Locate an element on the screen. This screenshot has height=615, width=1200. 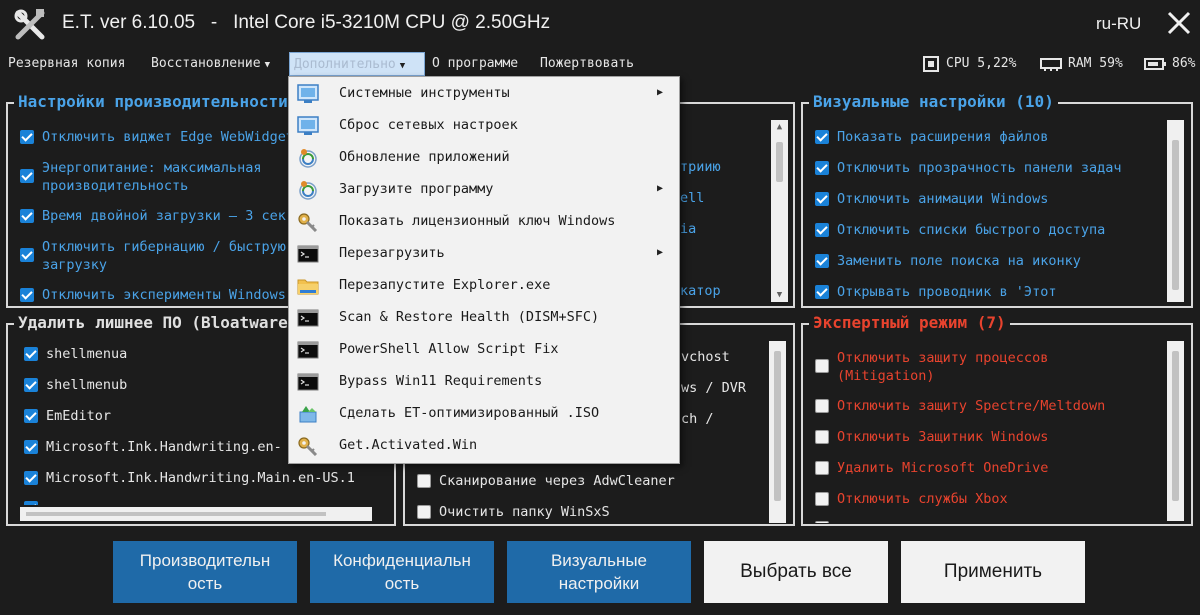
dd-get-activated: Get.Activated.Win is located at coordinates (484, 446).